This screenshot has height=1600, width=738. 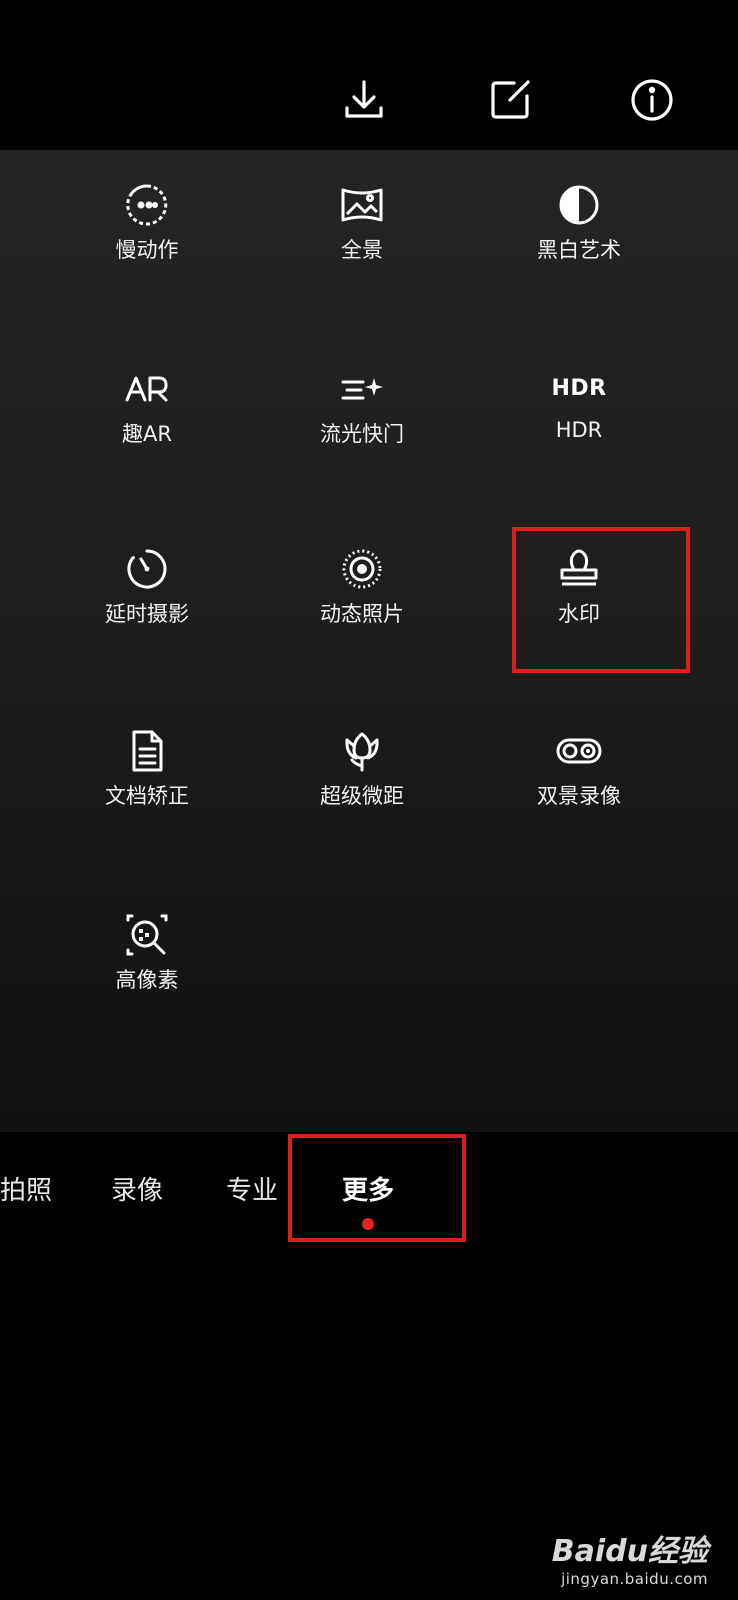 What do you see at coordinates (252, 1188) in the screenshot?
I see `tab-pro: 专业` at bounding box center [252, 1188].